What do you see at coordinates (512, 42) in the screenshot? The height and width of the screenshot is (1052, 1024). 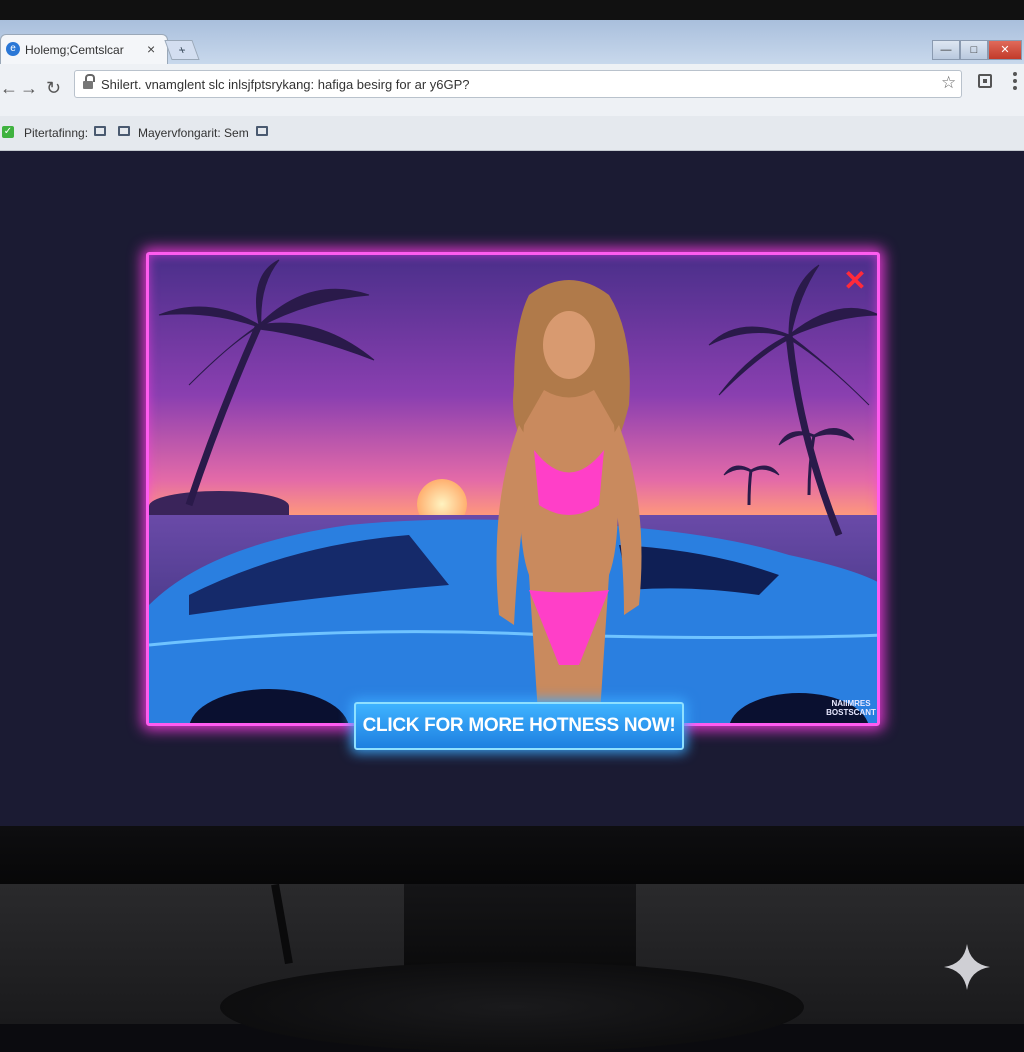 I see `tab-bar: e Holemg;Cemtslcar × + — □ ✕` at bounding box center [512, 42].